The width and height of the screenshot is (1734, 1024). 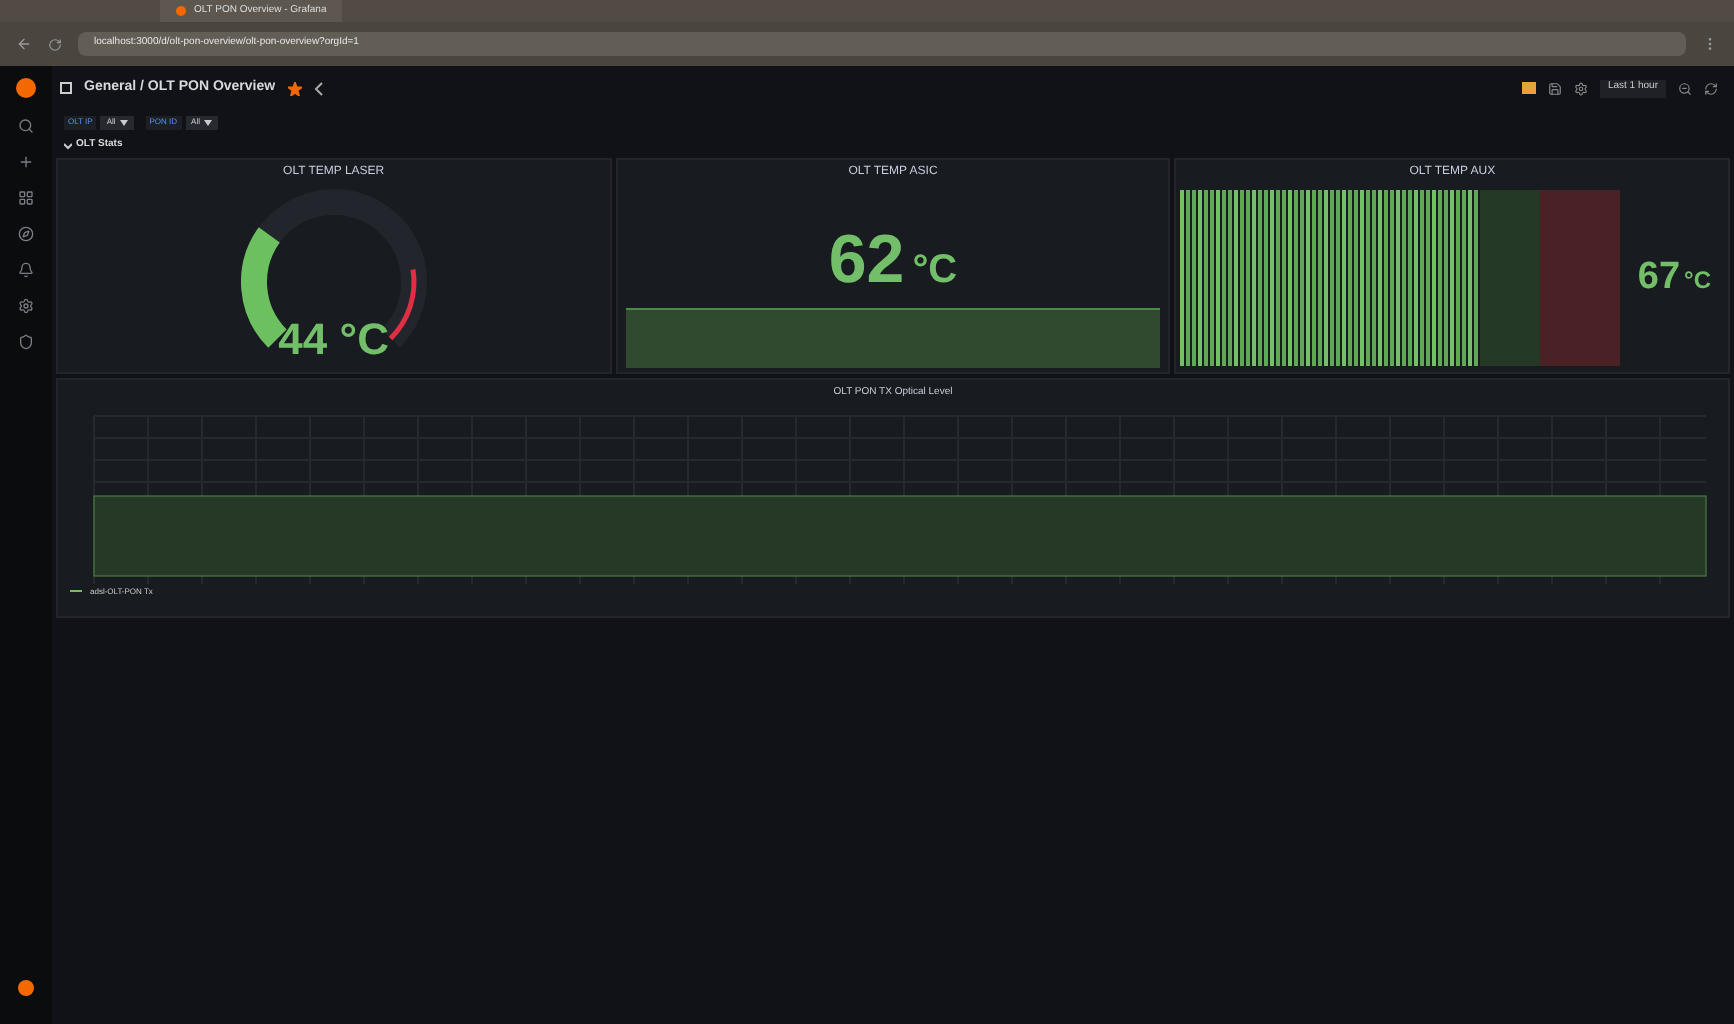 I want to click on gauge-value: 44 °C, so click(x=333, y=340).